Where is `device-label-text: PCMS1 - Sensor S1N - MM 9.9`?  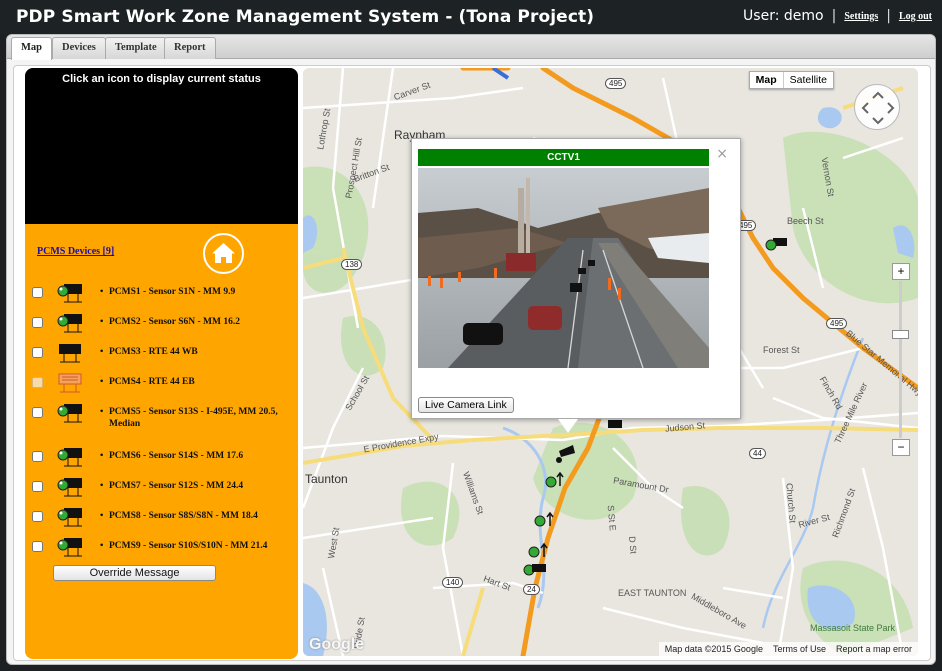
device-label-text: PCMS1 - Sensor S1N - MM 9.9 is located at coordinates (172, 292).